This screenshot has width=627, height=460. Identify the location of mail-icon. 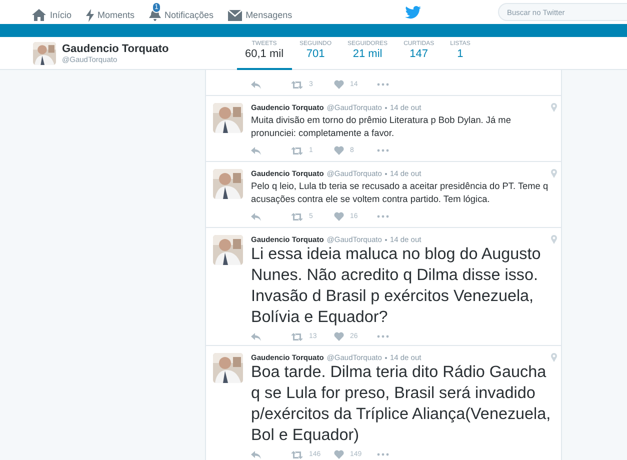
(235, 15).